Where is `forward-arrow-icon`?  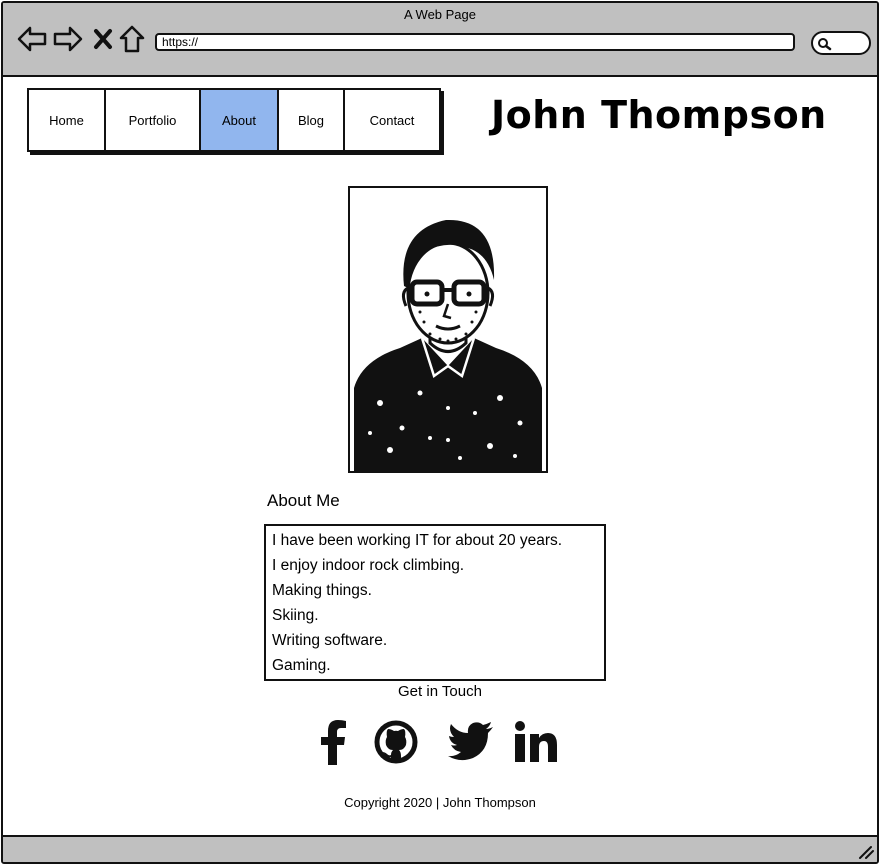 forward-arrow-icon is located at coordinates (68, 39).